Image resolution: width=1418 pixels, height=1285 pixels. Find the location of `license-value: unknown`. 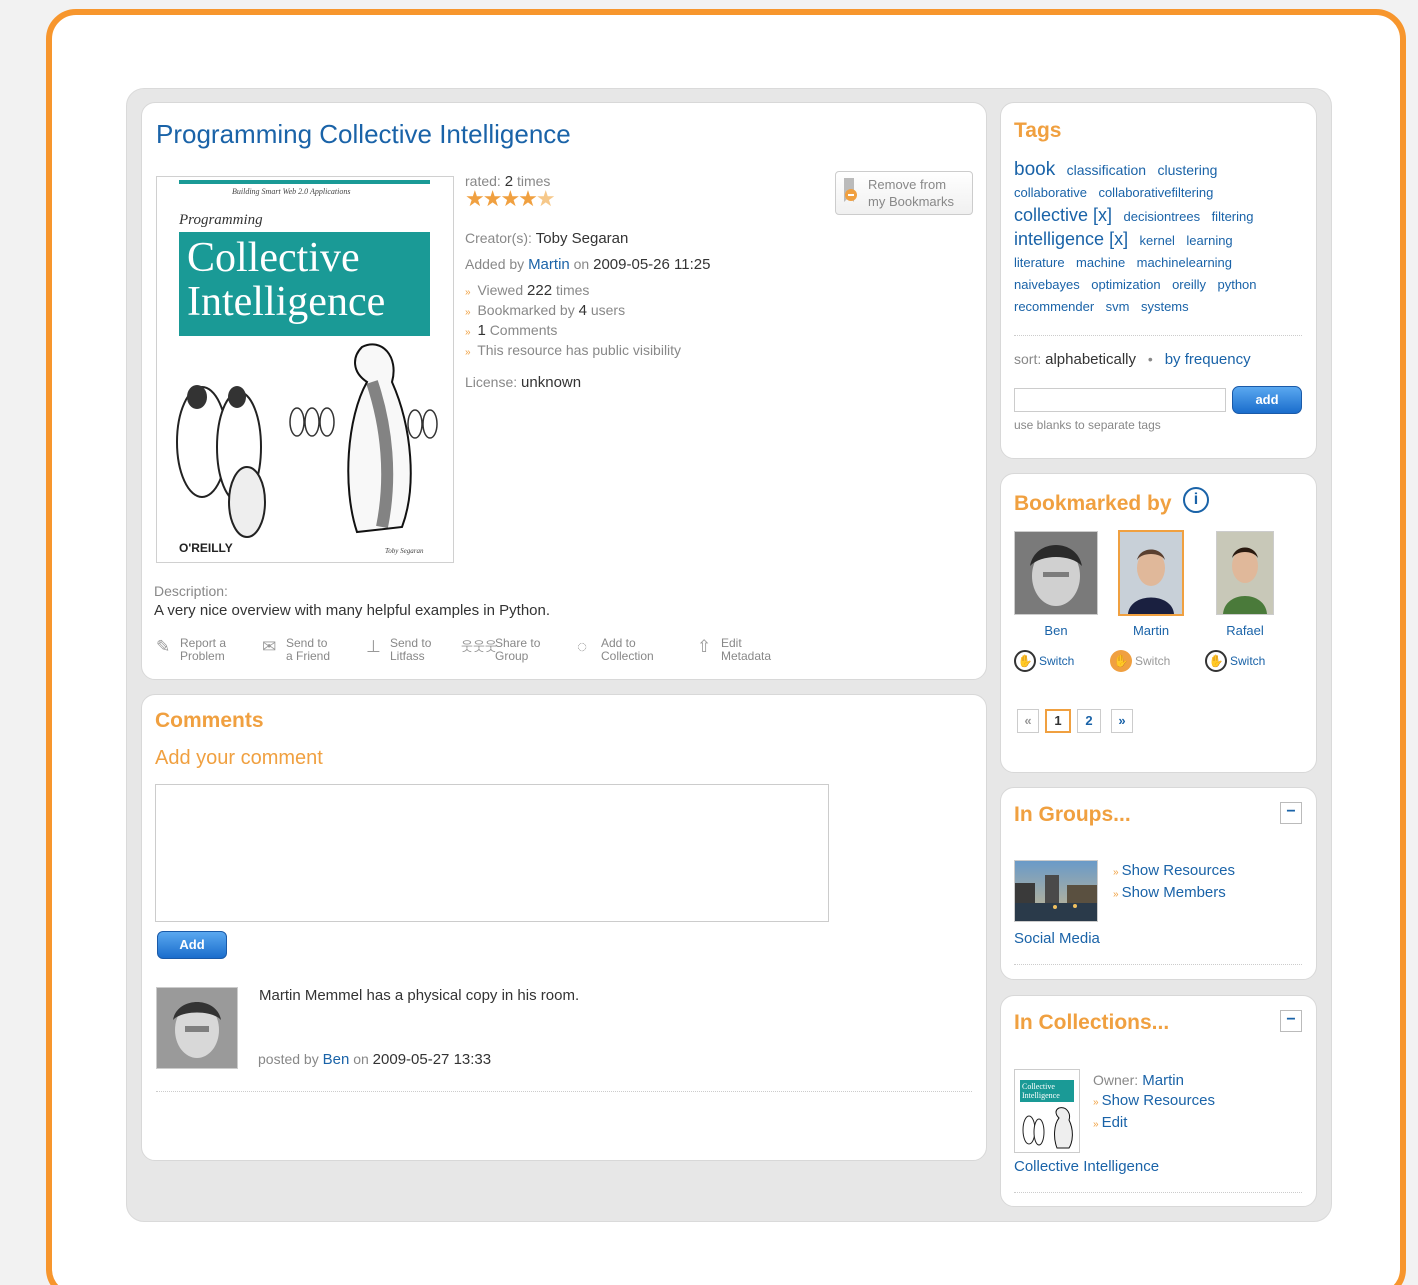

license-value: unknown is located at coordinates (551, 382).